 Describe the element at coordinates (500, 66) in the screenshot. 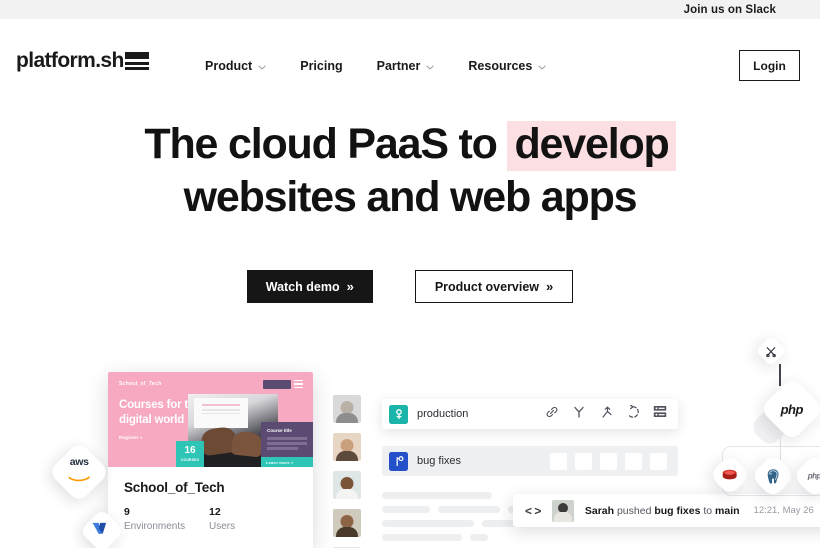

I see `nav-label-resources: Resources` at that location.